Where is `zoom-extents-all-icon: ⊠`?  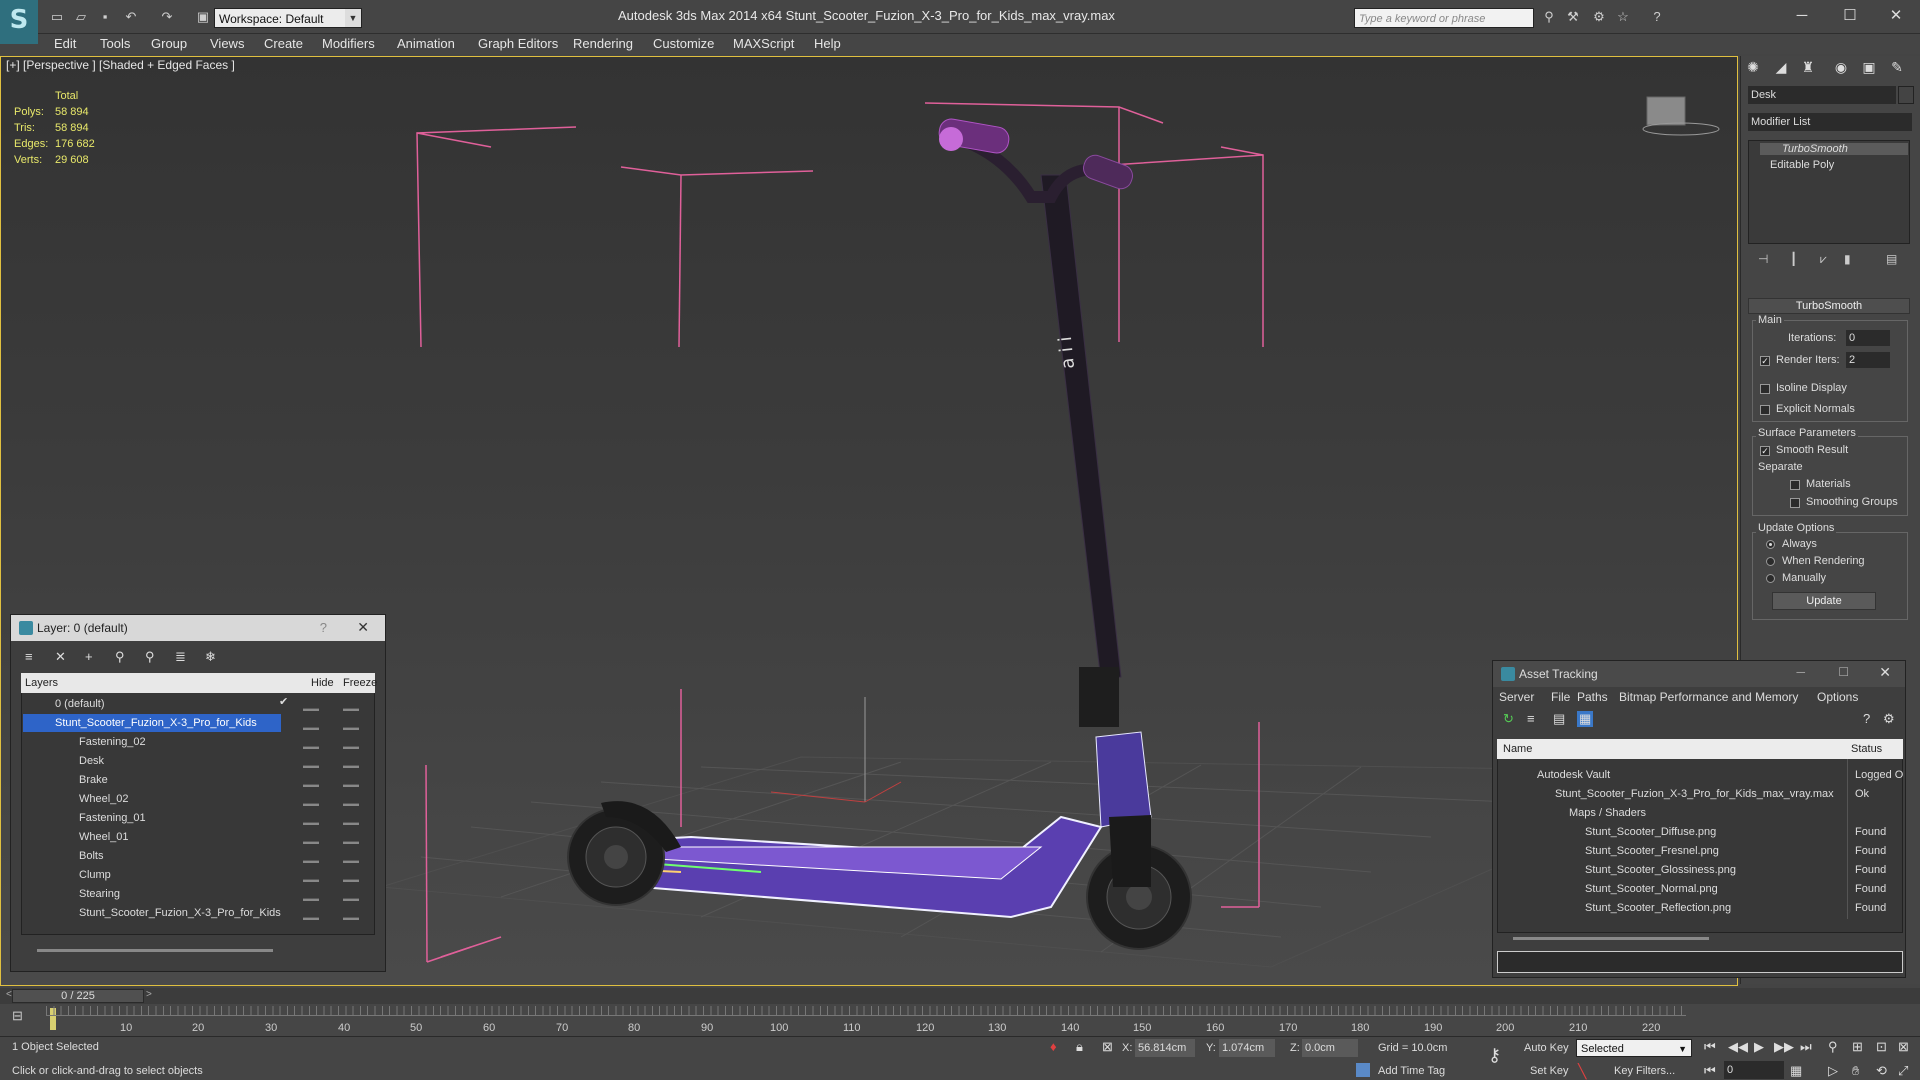 zoom-extents-all-icon: ⊠ is located at coordinates (1903, 1047).